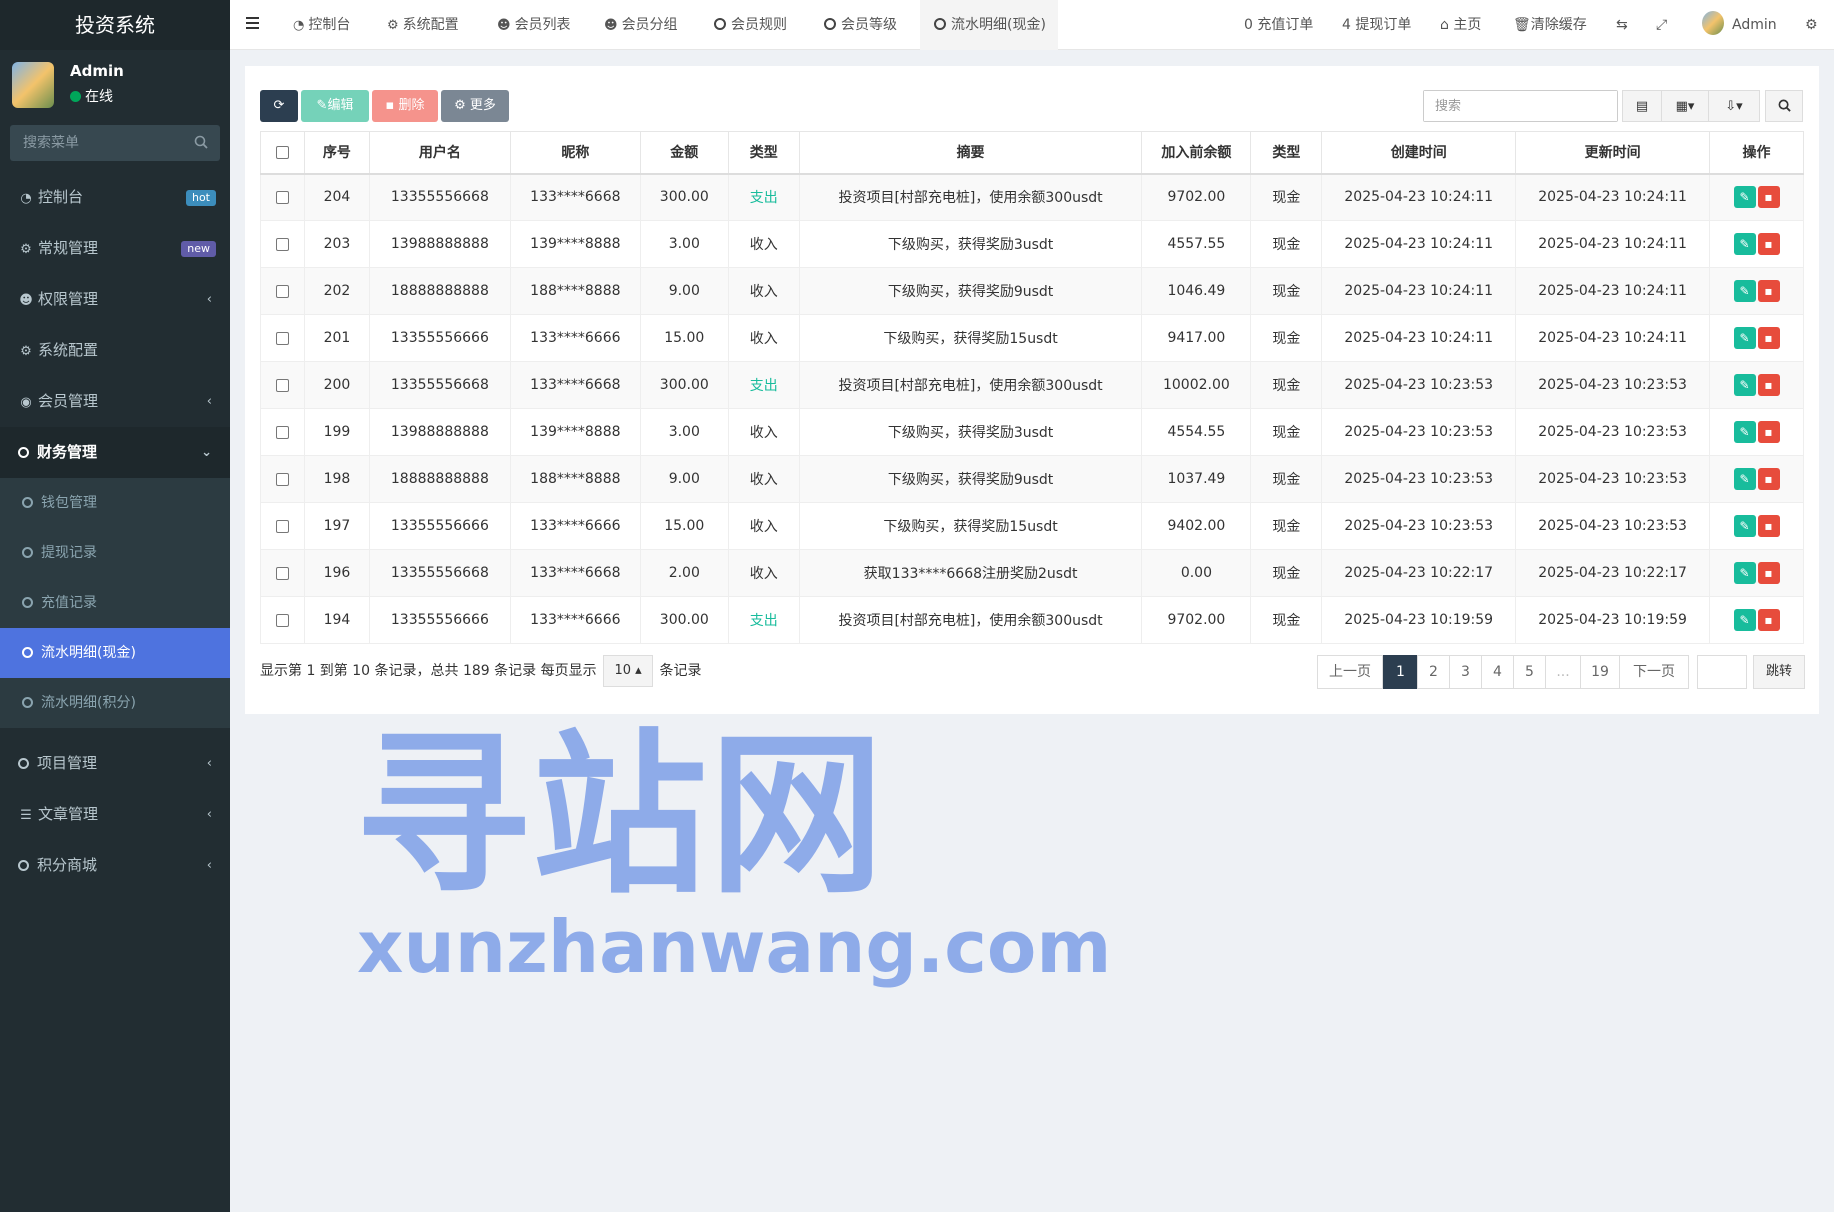 The image size is (1834, 1212). I want to click on sidebar-item-members: ◉ 会员管理 ‹, so click(115, 401).